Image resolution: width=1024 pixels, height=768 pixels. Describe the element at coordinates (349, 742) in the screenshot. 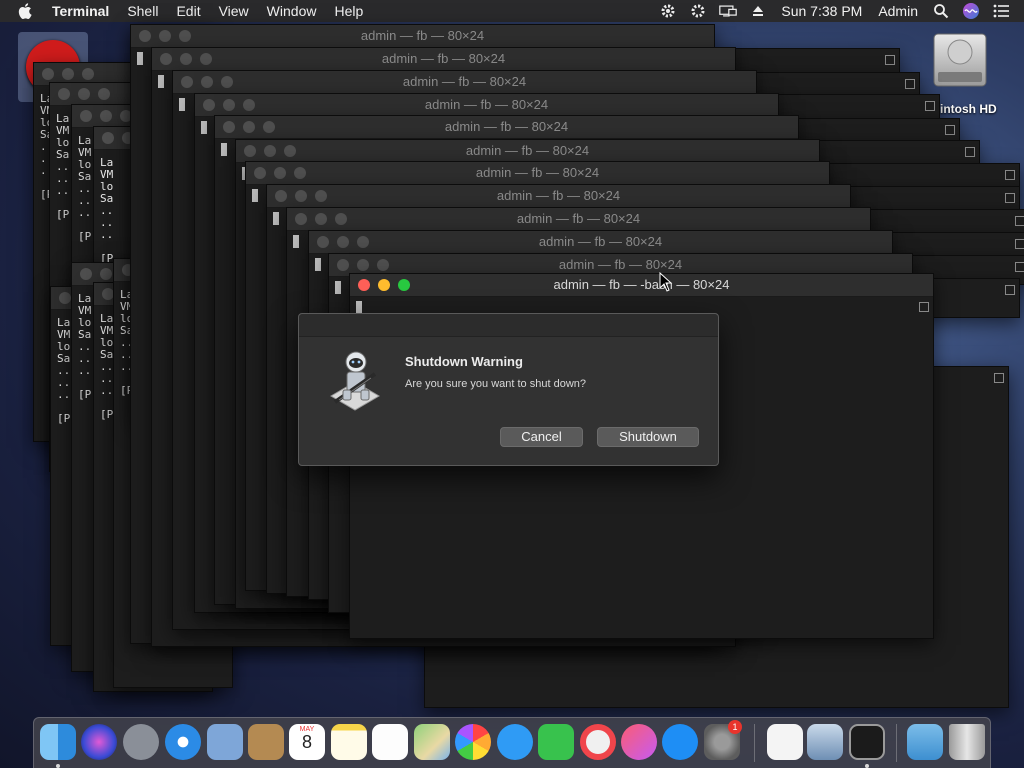

I see `notes-icon` at that location.